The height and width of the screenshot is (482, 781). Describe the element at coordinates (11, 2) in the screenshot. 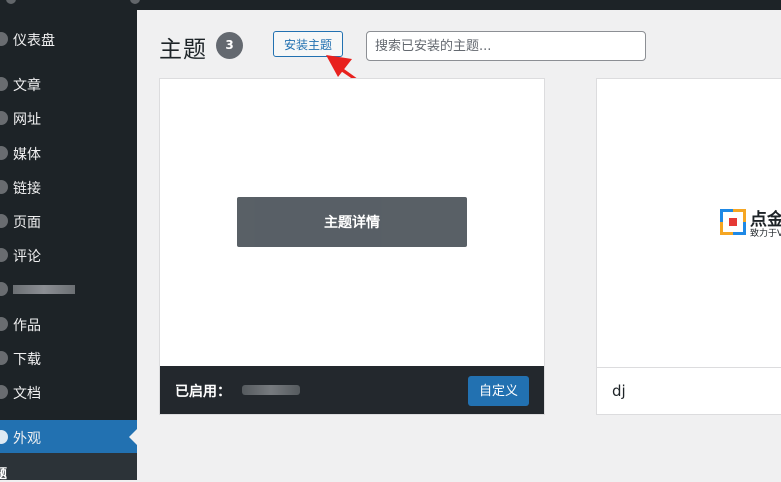

I see `wordpress-icon` at that location.